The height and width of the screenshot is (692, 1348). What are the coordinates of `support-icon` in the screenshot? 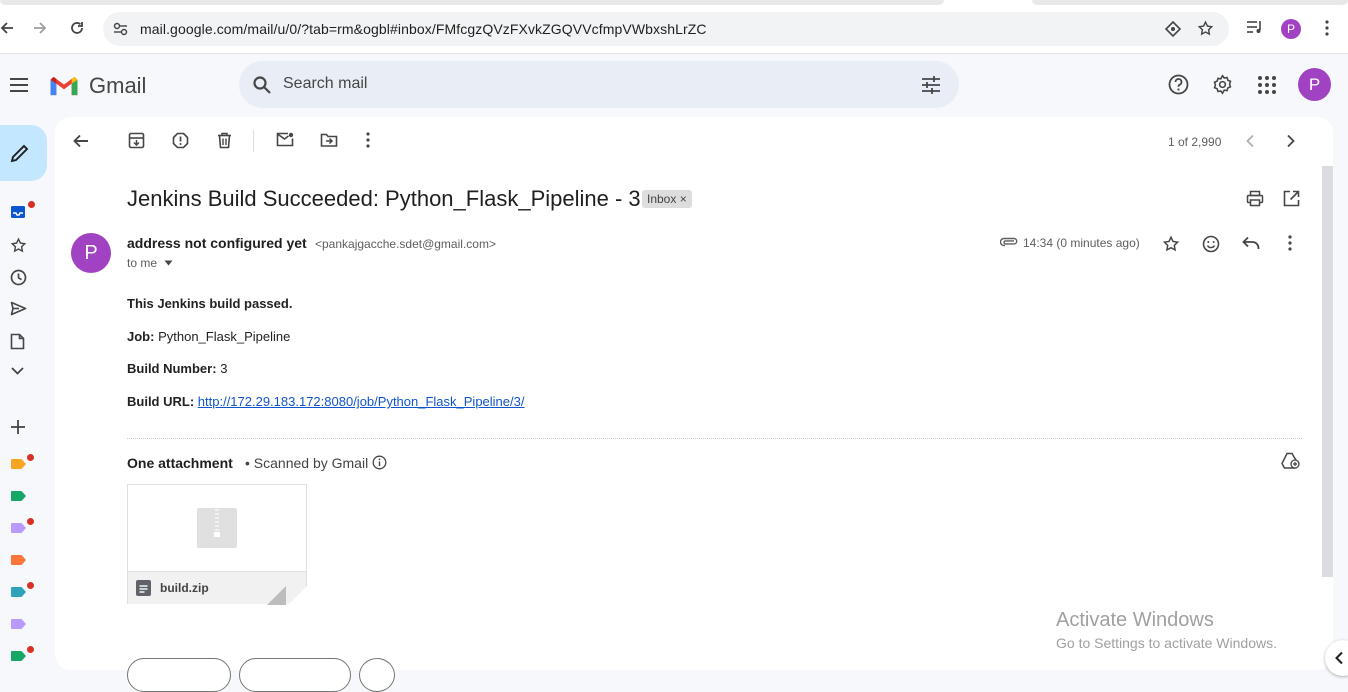 It's located at (1178, 84).